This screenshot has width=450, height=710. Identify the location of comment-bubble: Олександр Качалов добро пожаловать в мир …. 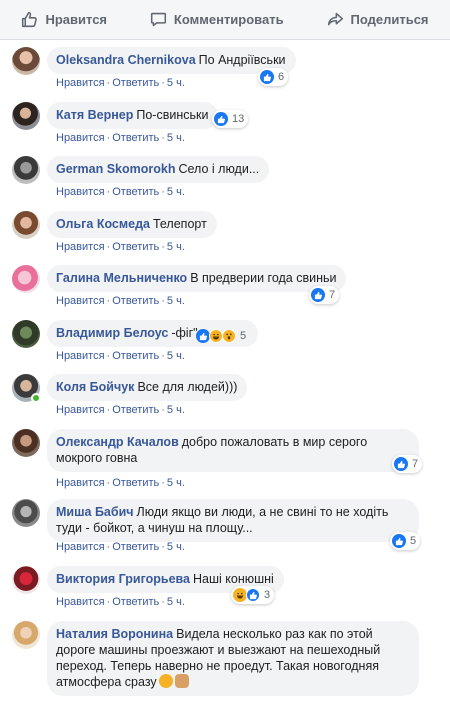
(233, 450).